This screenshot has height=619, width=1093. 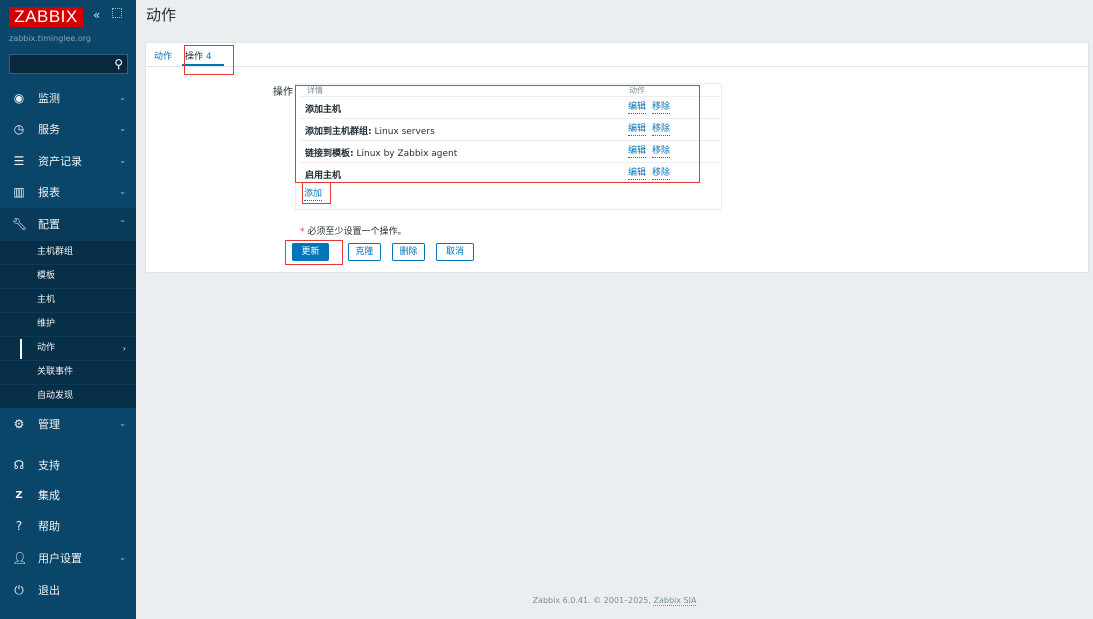 I want to click on add-operation-link: 添加, so click(x=313, y=195).